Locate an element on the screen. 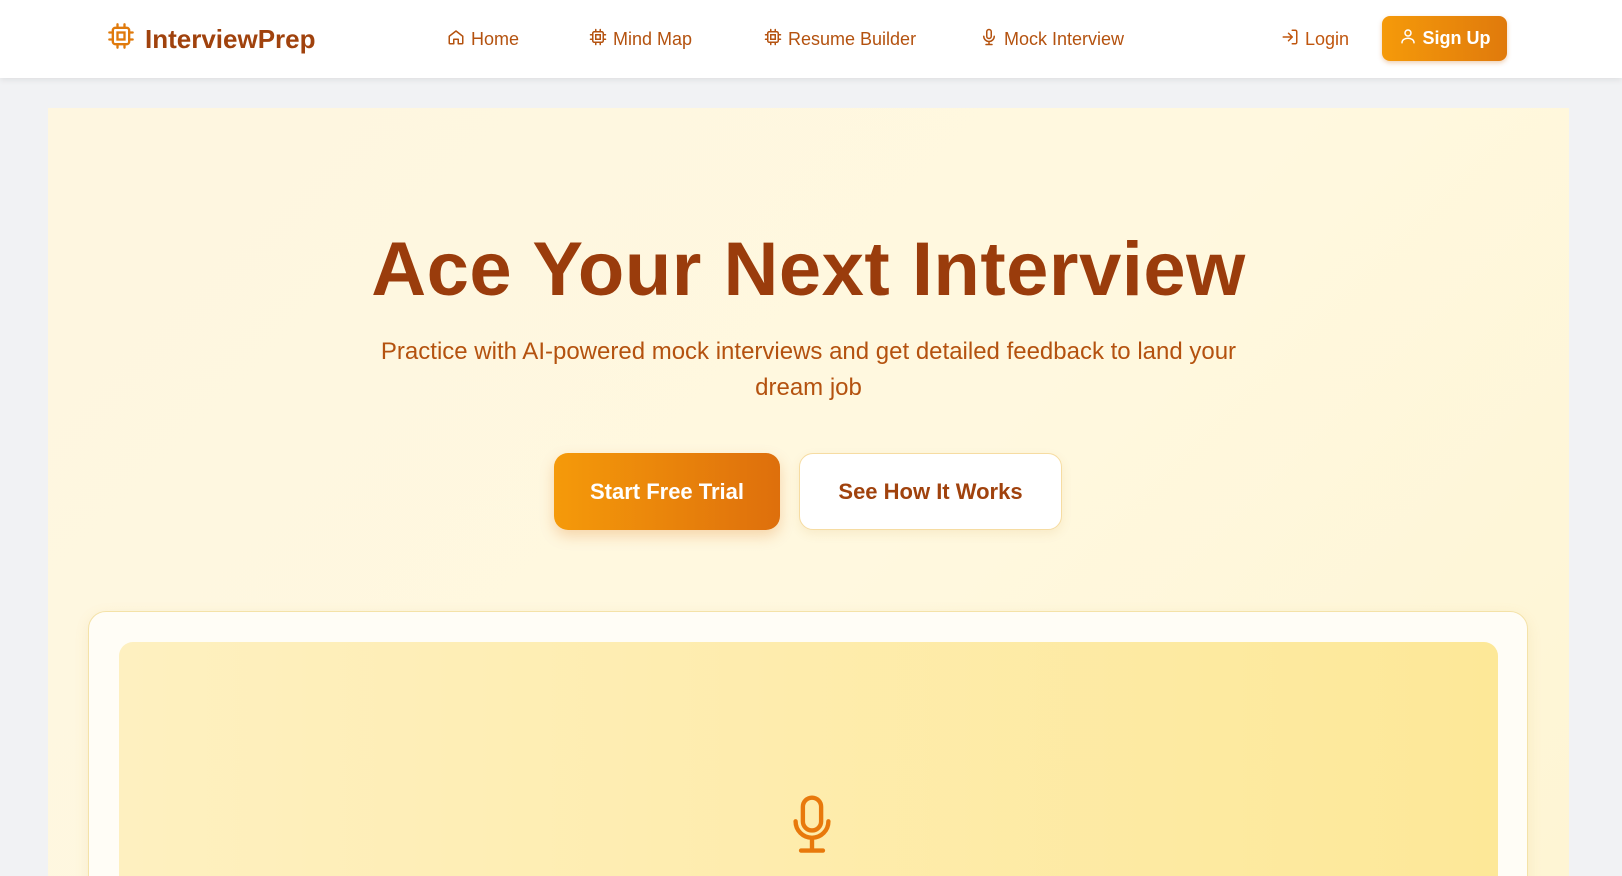  user-icon is located at coordinates (1408, 38).